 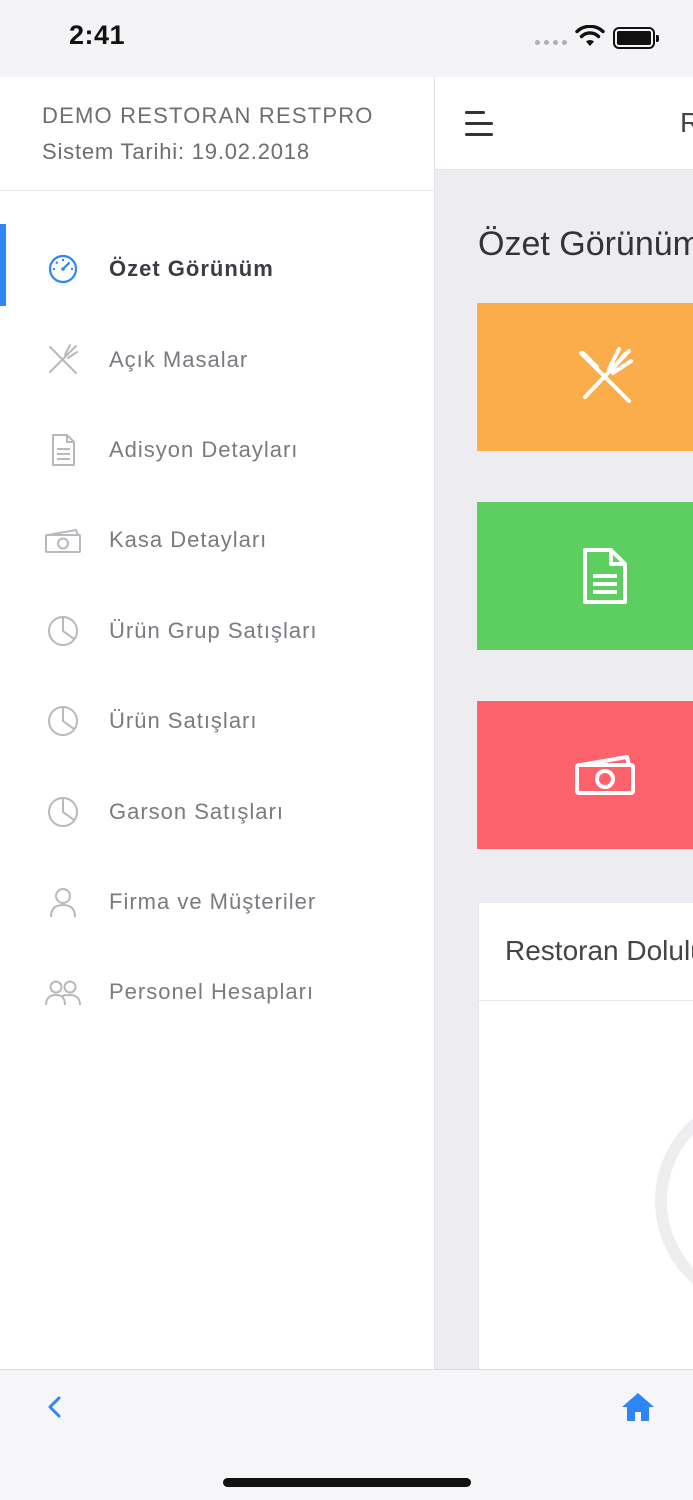 I want to click on menu-item-staff-accounts: Personel Hesapları, so click(x=217, y=992).